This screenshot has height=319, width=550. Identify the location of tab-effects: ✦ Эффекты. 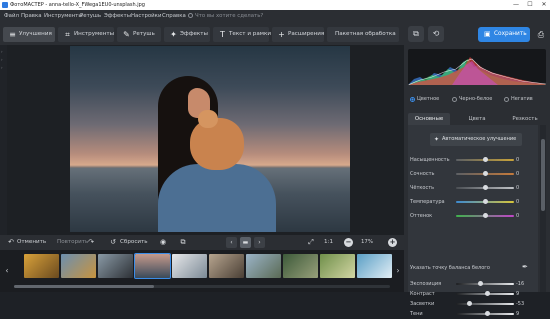
(187, 34).